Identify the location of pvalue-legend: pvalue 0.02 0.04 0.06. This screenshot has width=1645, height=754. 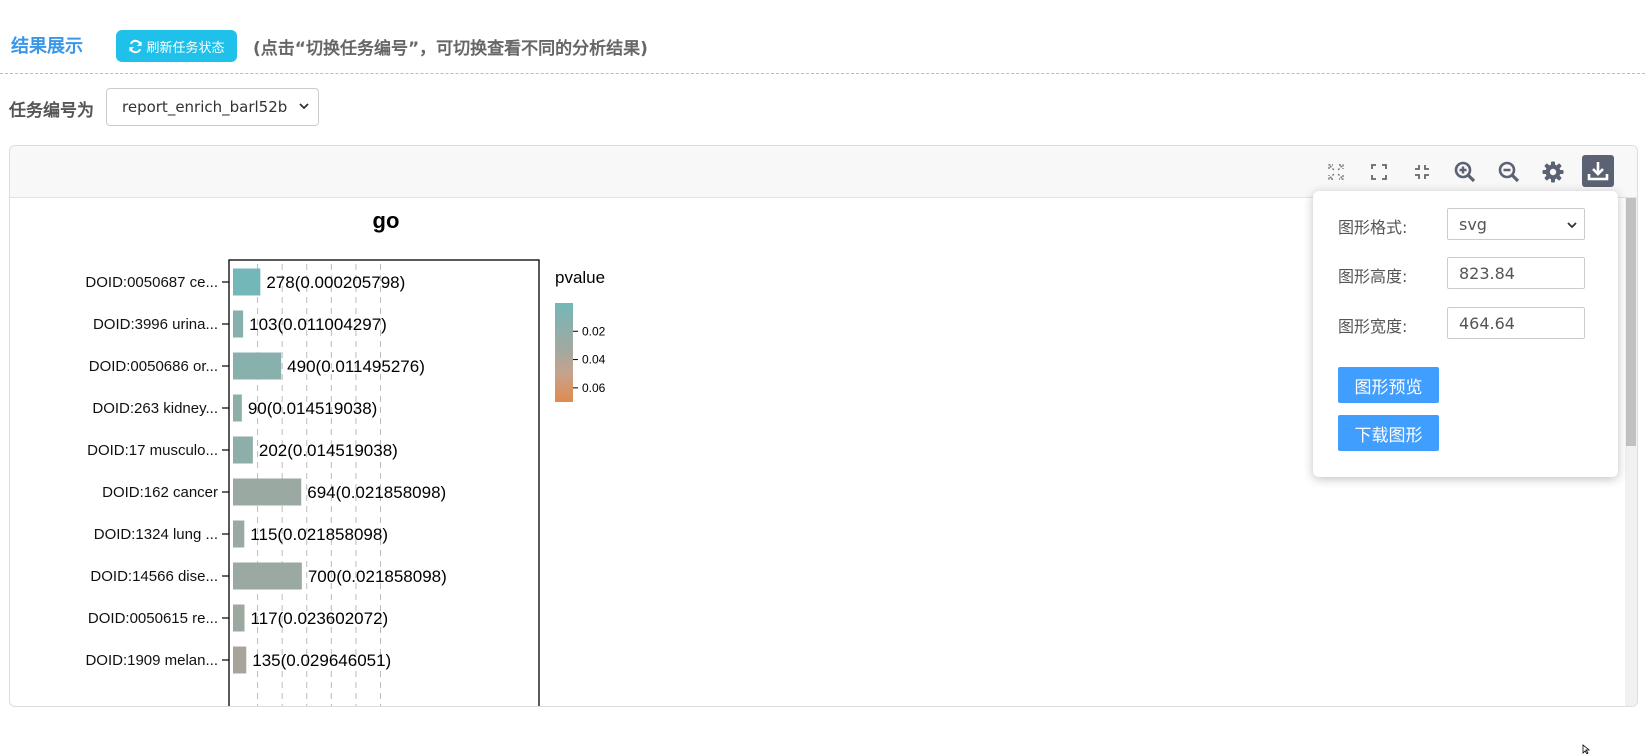
(580, 335).